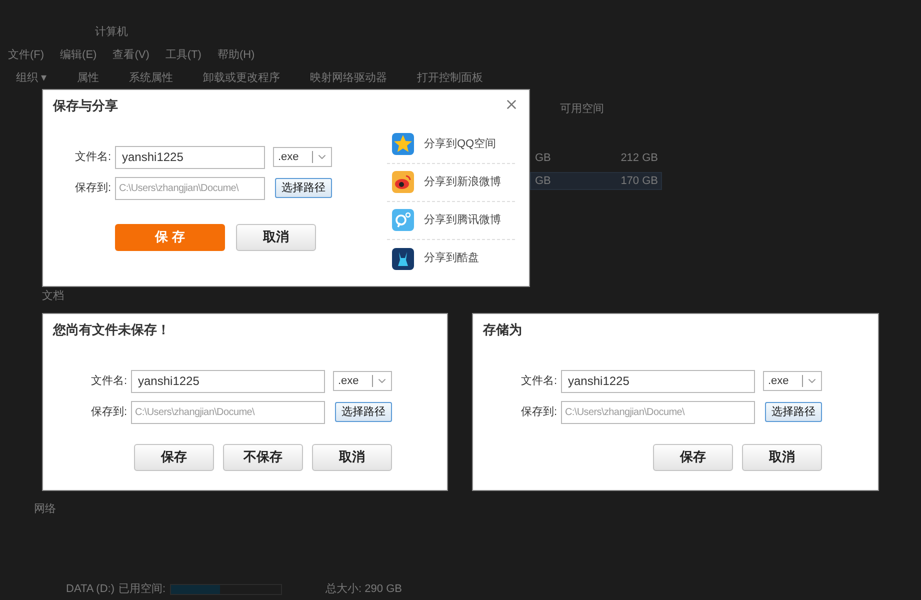  Describe the element at coordinates (639, 158) in the screenshot. I see `table-cell-text: 212 GB` at that location.